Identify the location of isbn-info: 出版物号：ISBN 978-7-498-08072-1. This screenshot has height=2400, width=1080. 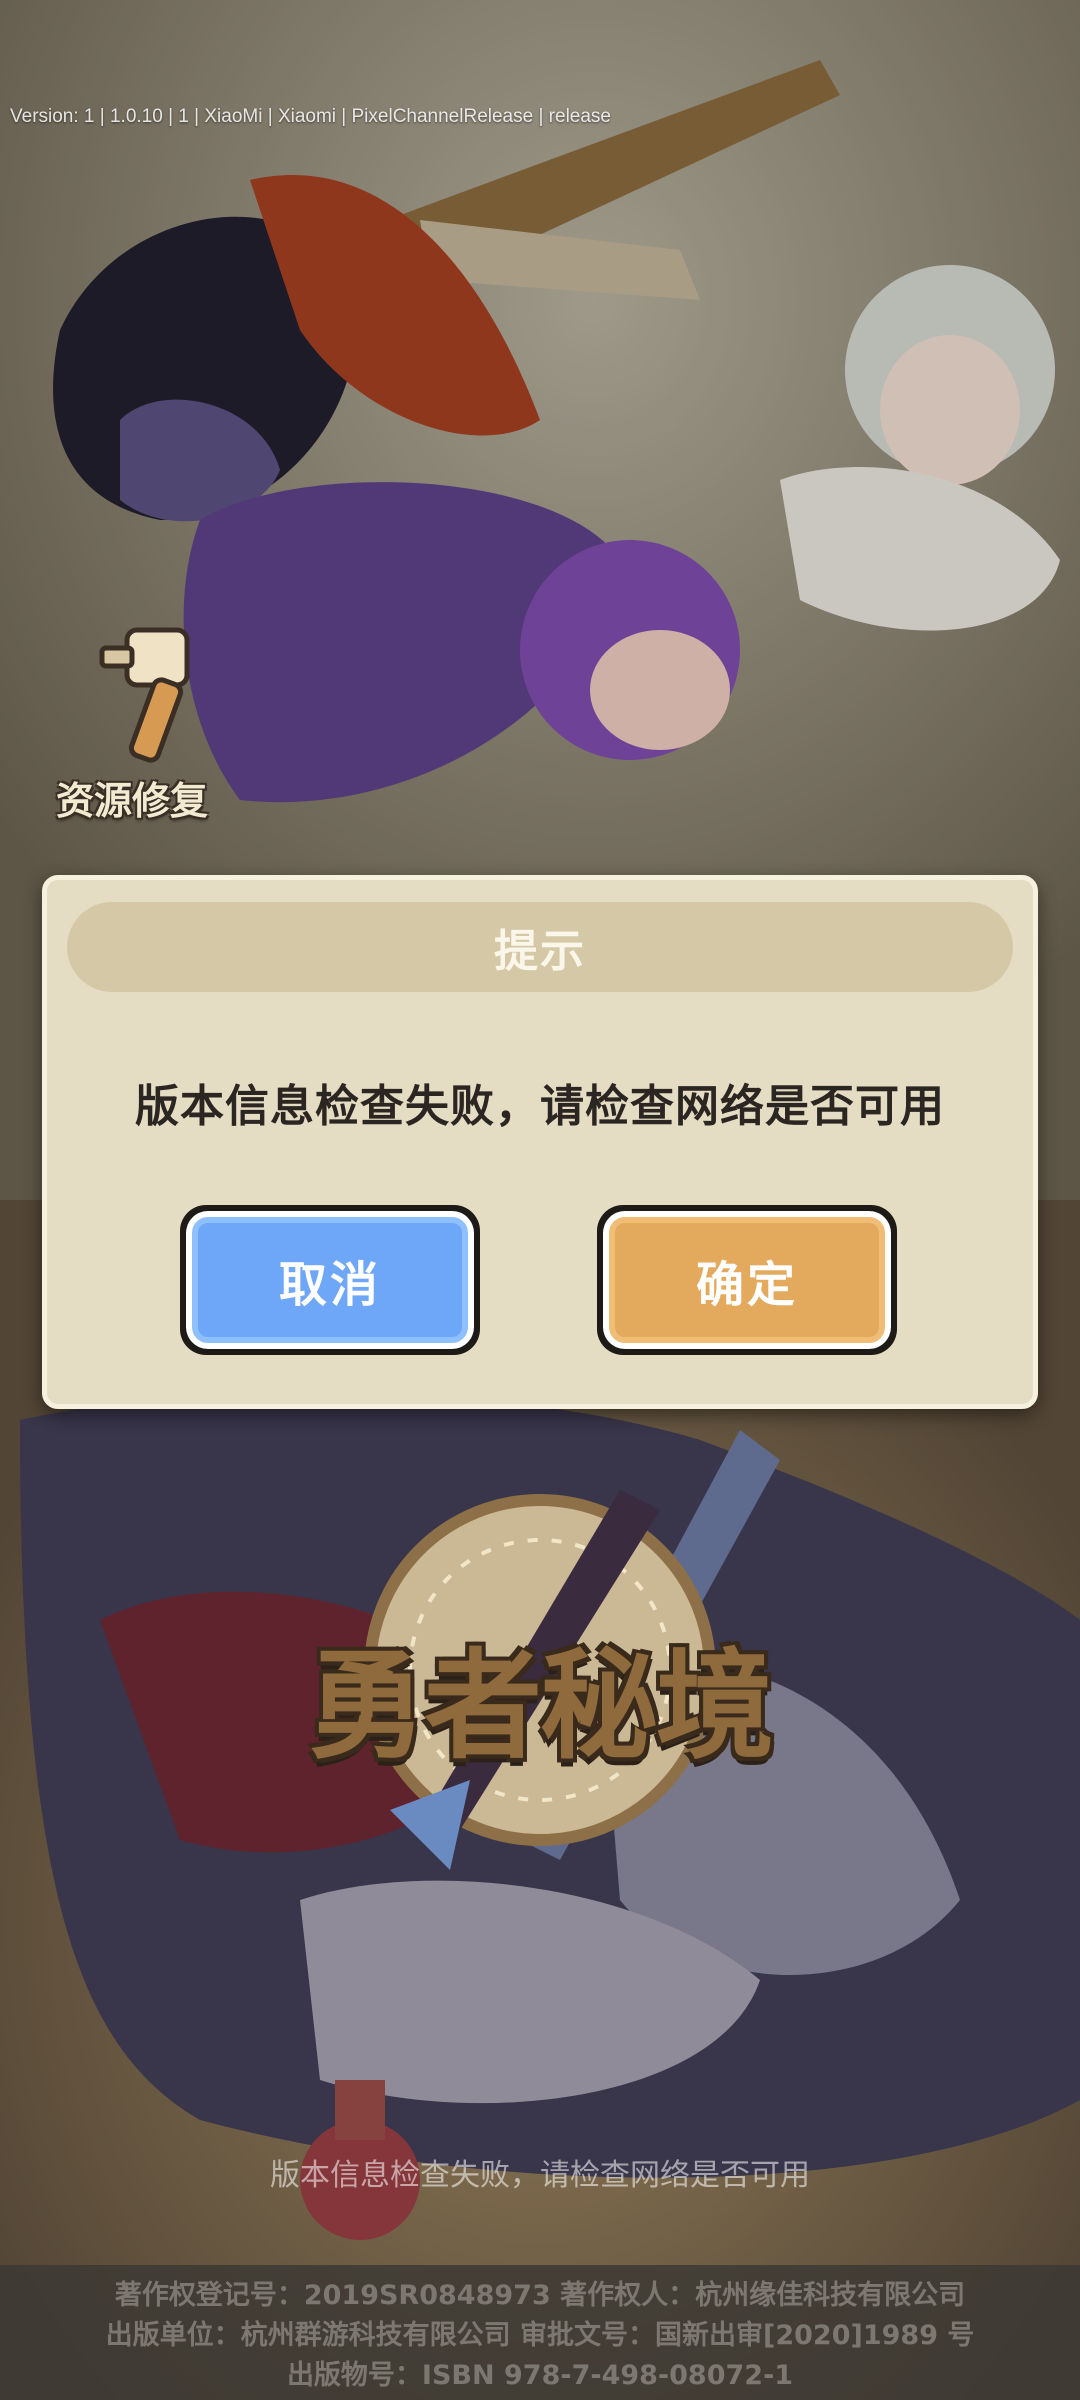
(540, 2375).